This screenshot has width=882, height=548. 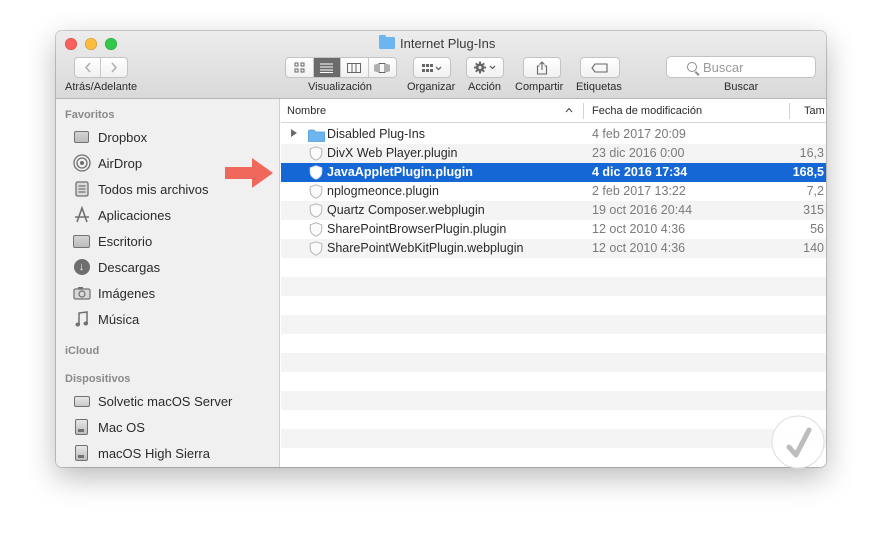 What do you see at coordinates (81, 215) in the screenshot?
I see `applications-icon` at bounding box center [81, 215].